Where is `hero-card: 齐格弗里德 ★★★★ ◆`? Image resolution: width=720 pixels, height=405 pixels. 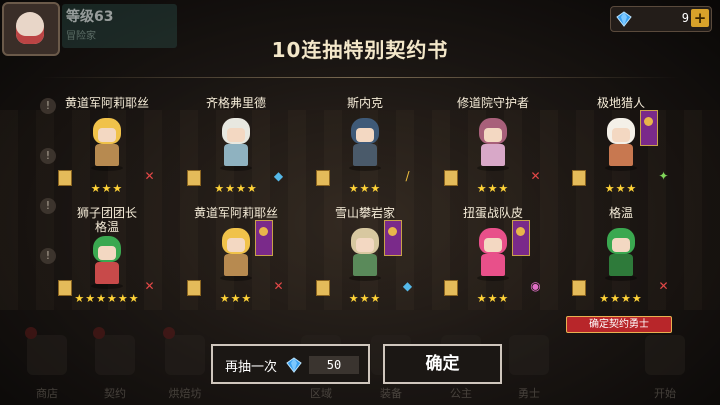
hero-card: 齐格弗里德 ★★★★ ◆ is located at coordinates (236, 151).